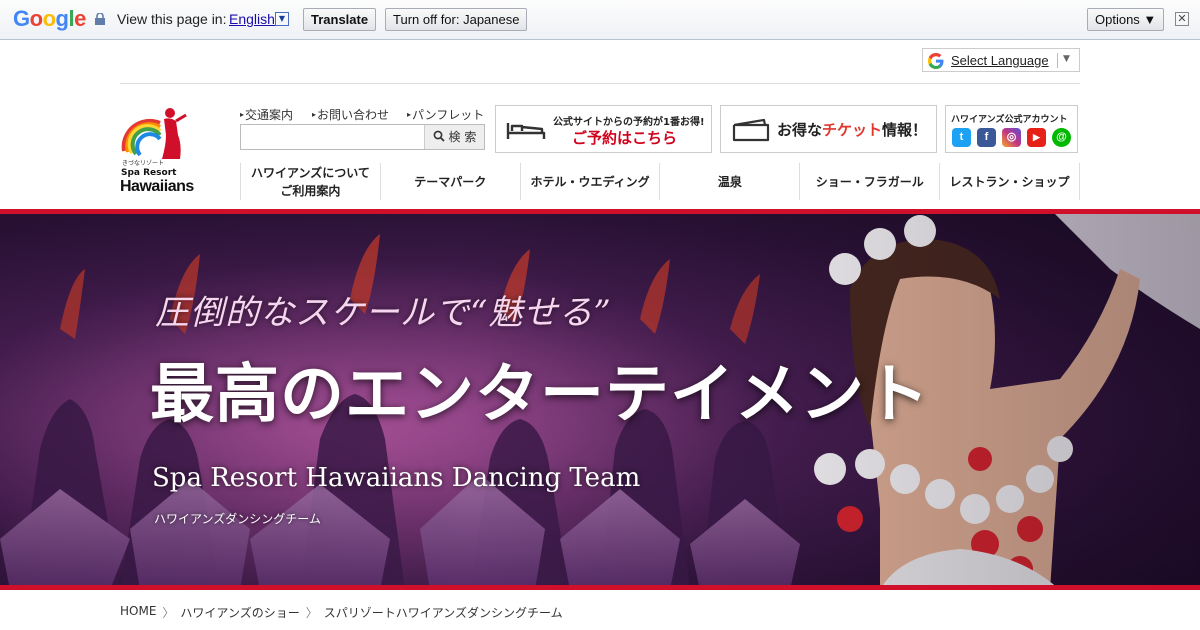  Describe the element at coordinates (49, 18) in the screenshot. I see `google-logo: Google` at that location.